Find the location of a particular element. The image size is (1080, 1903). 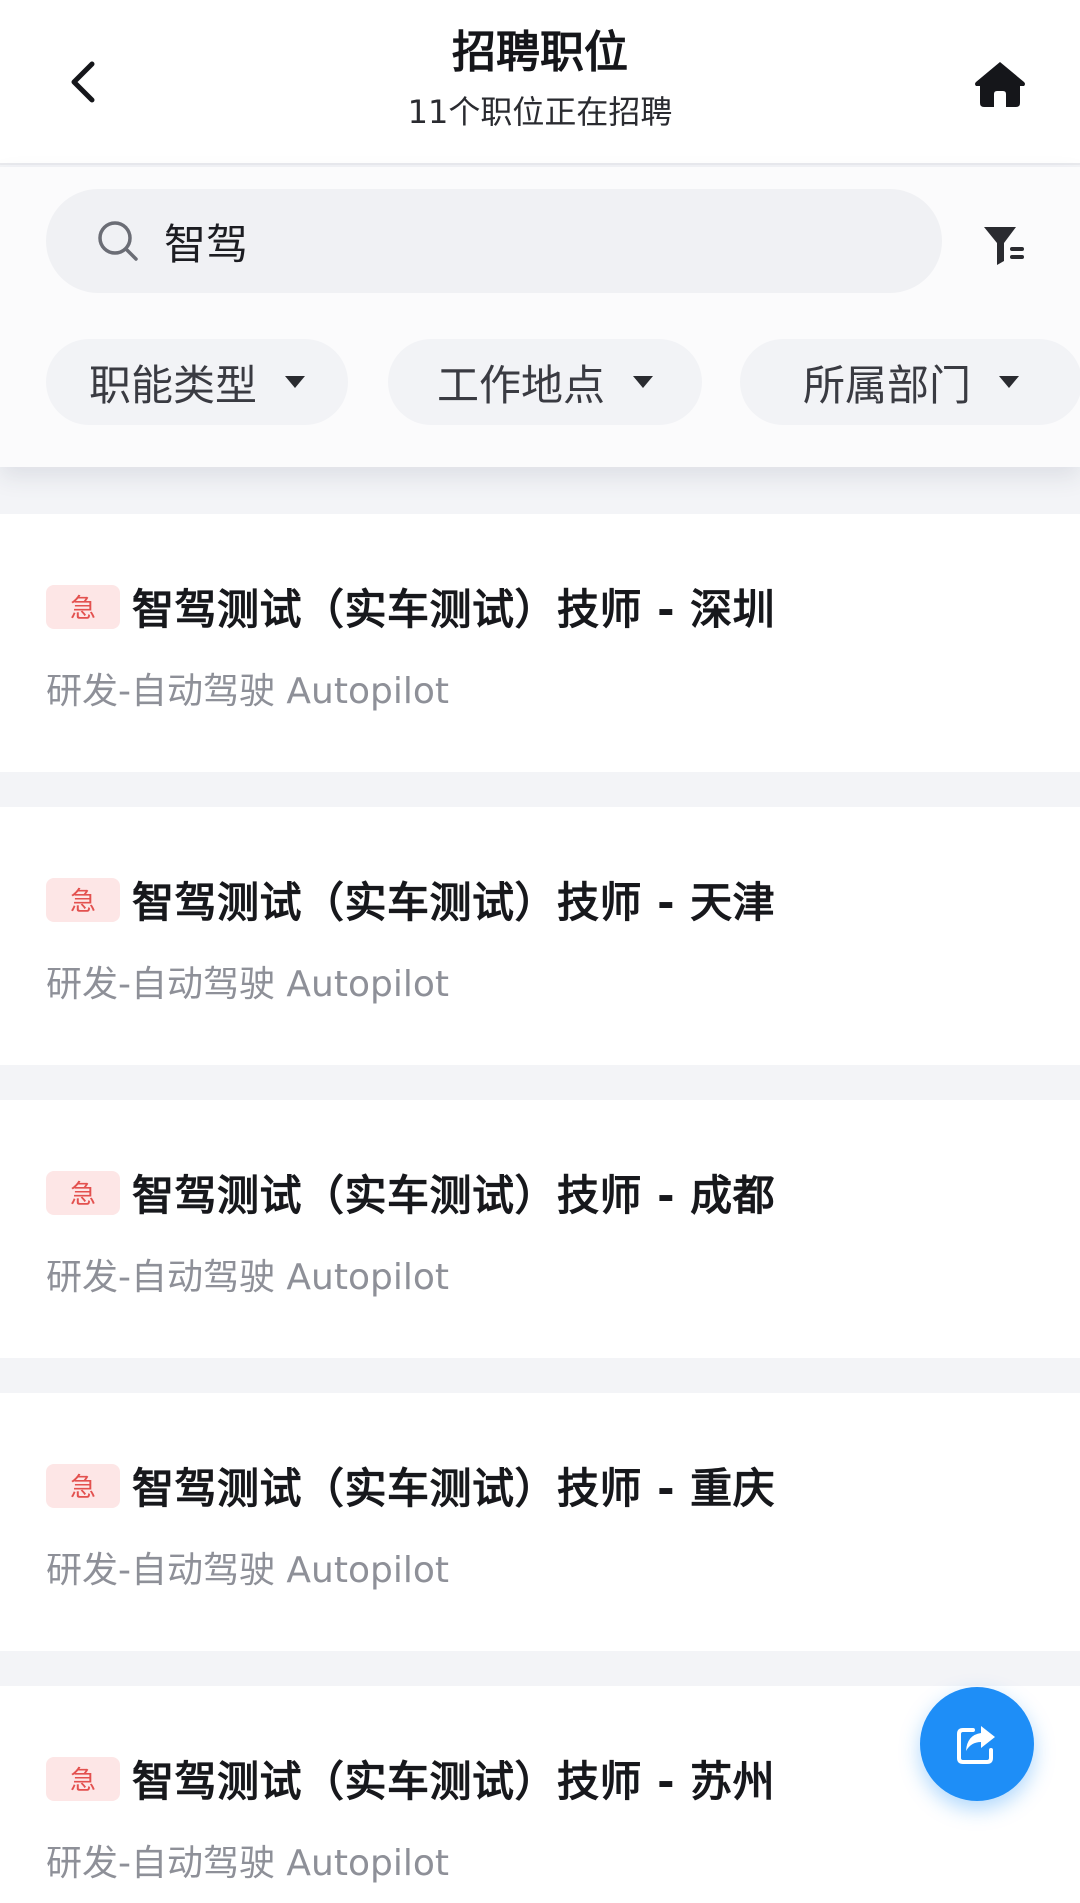

job-card: 急 智驾测试（实车测试）技师 - 天津 研发-自动驾驶 Autopilot is located at coordinates (540, 936).